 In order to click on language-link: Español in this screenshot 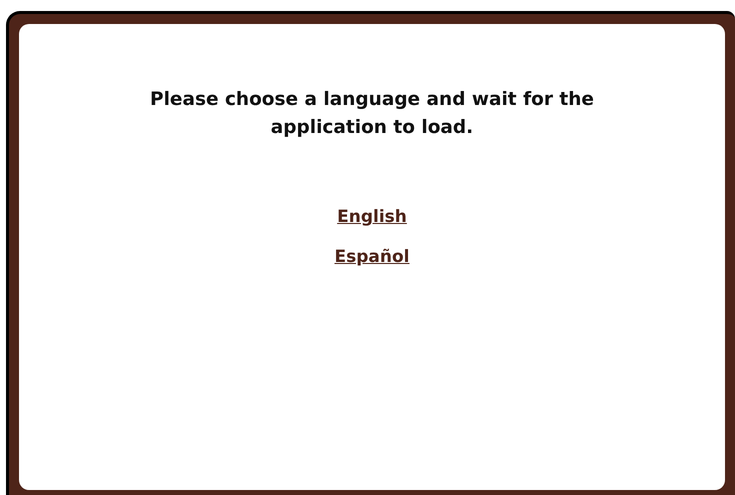, I will do `click(372, 257)`.